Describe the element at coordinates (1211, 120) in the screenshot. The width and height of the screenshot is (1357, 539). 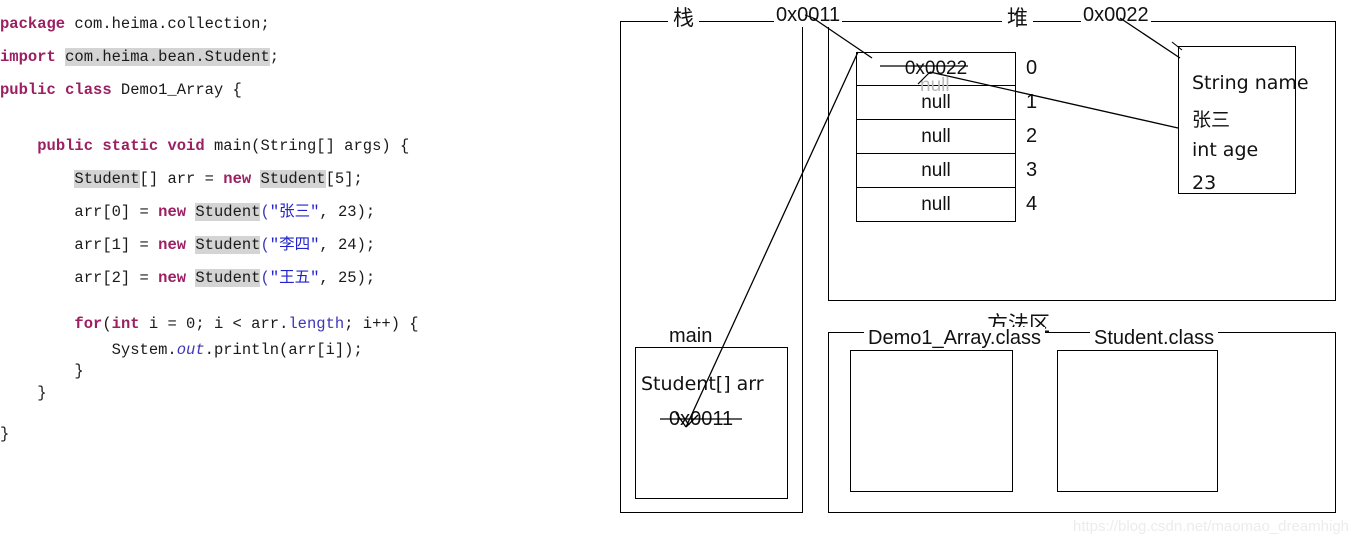
I see `student-field-name-value: 张三` at that location.